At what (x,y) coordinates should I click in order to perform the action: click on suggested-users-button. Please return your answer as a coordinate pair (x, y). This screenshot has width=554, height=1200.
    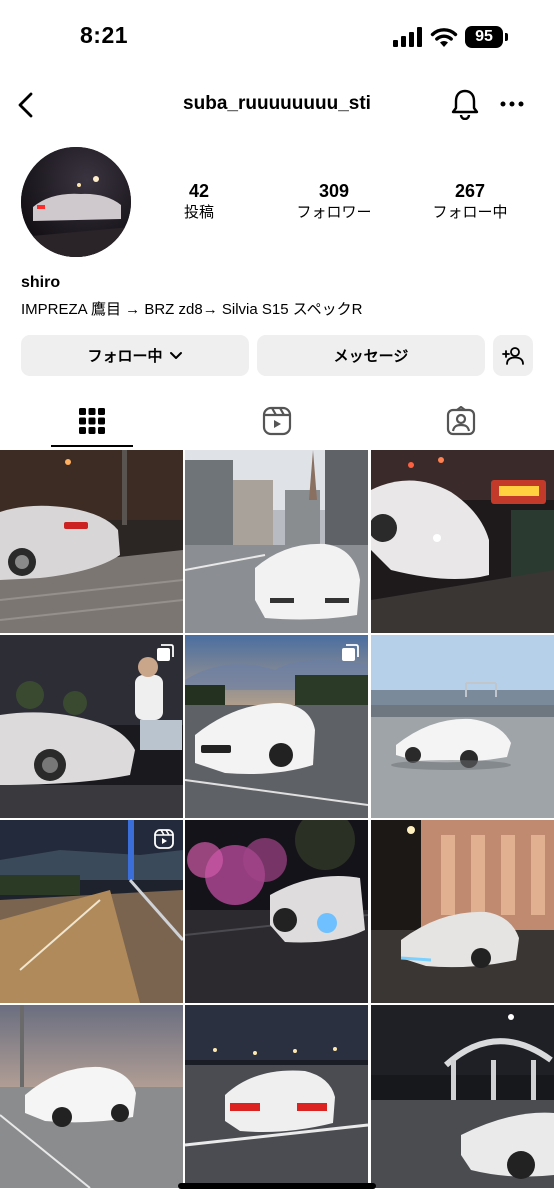
    Looking at the image, I should click on (513, 355).